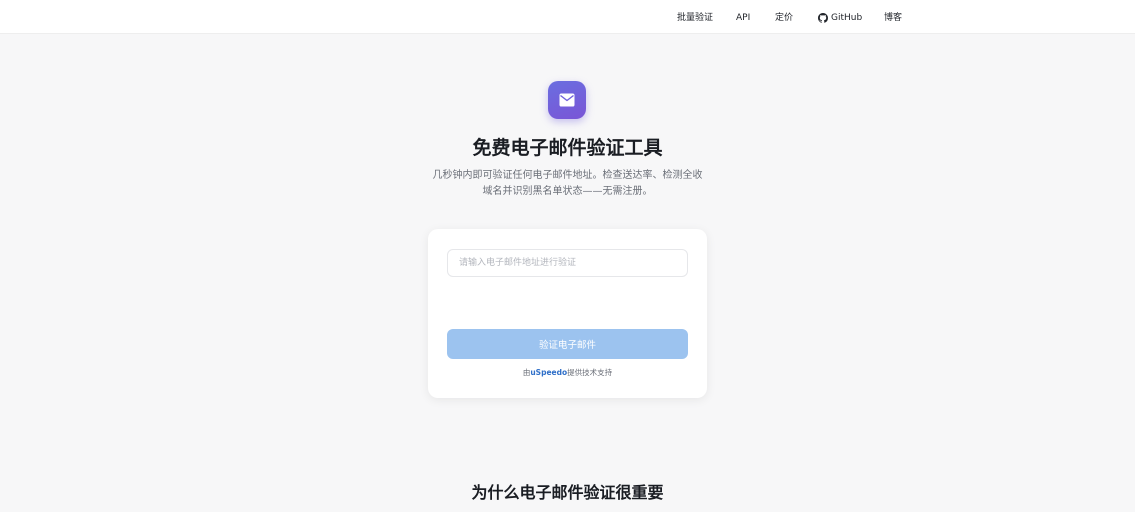 The height and width of the screenshot is (512, 1135). I want to click on verify-card: 验证电子邮件 由uSpeedo提供技术支持, so click(567, 313).